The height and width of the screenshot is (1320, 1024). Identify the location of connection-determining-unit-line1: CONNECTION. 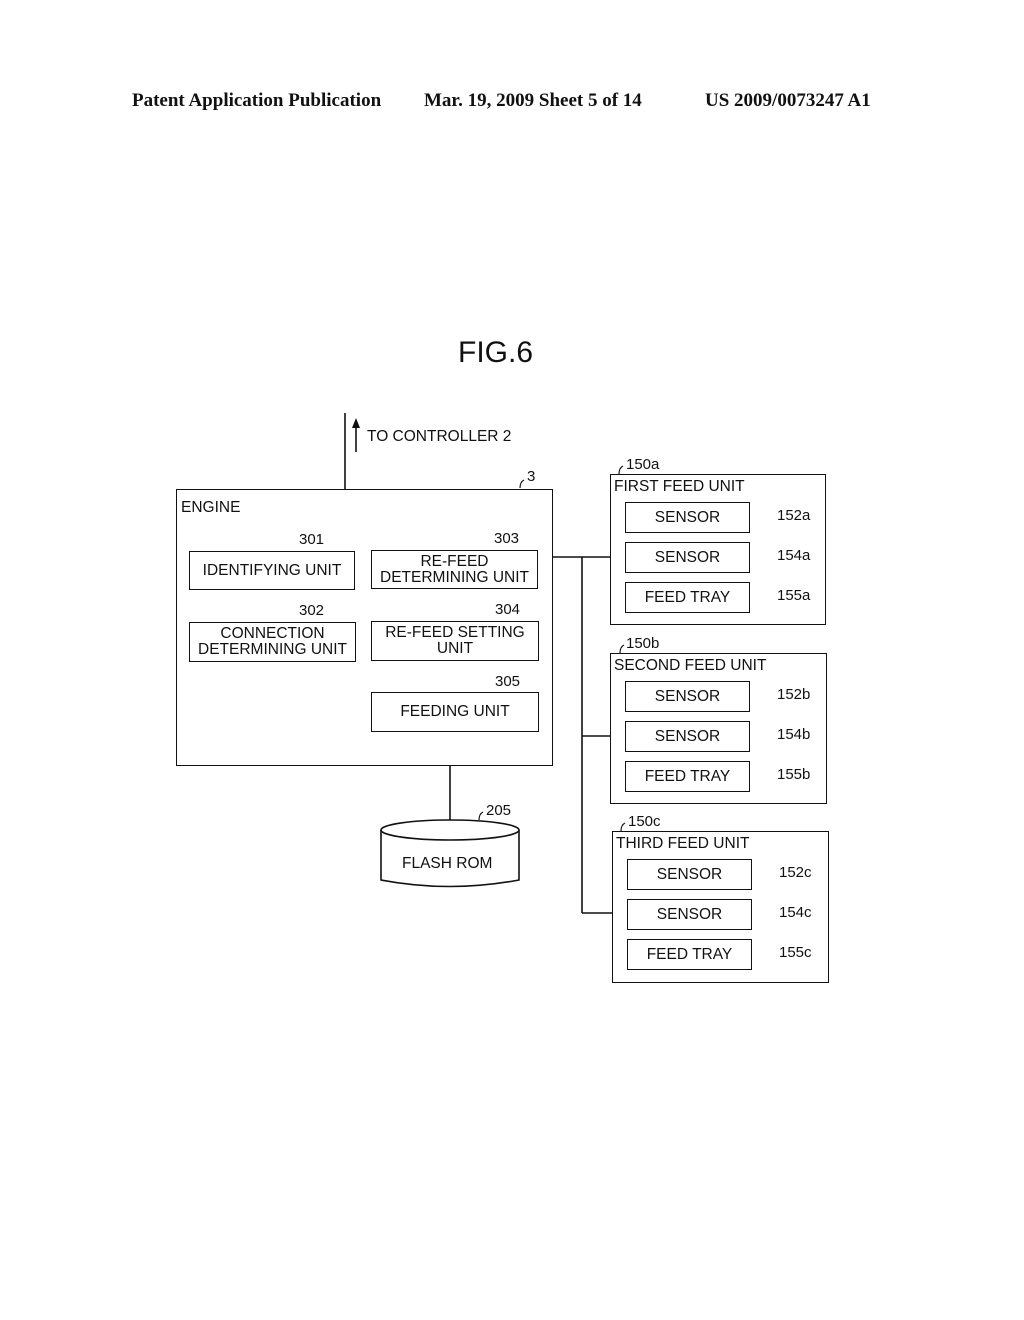
(272, 633).